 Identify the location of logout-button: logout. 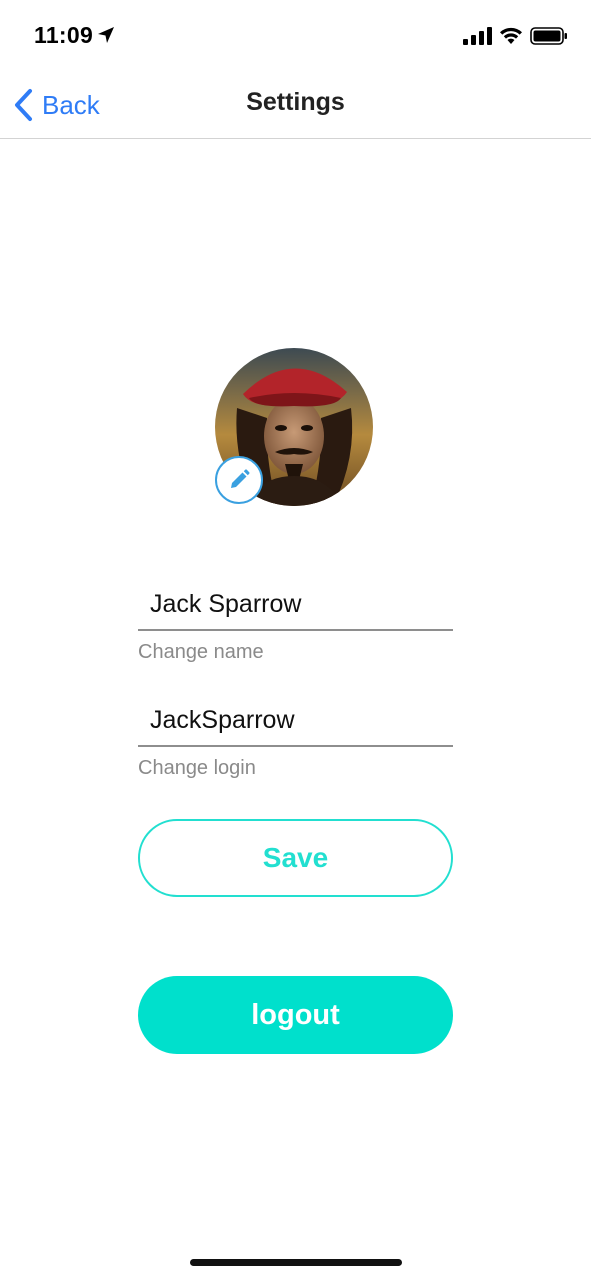
(295, 1015).